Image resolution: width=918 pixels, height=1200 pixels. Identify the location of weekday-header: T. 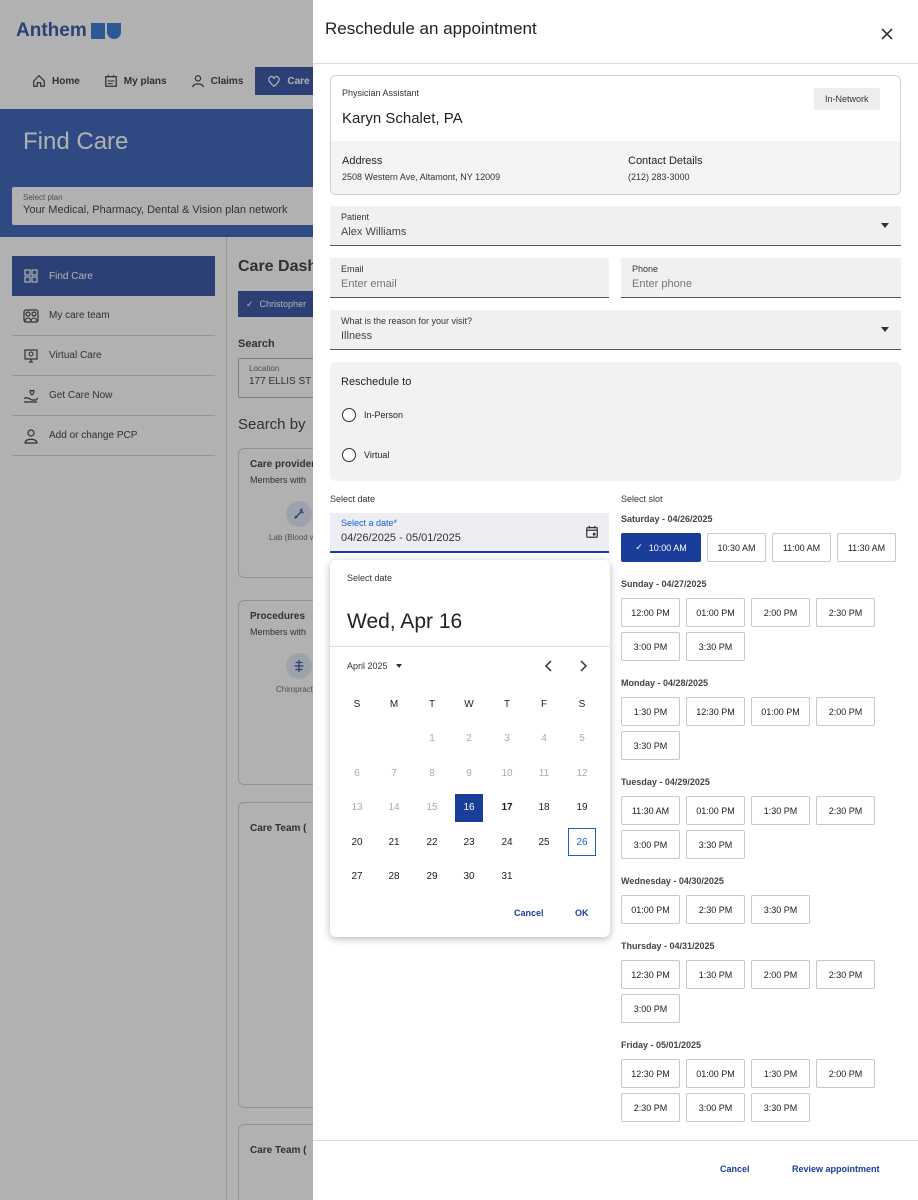
(432, 704).